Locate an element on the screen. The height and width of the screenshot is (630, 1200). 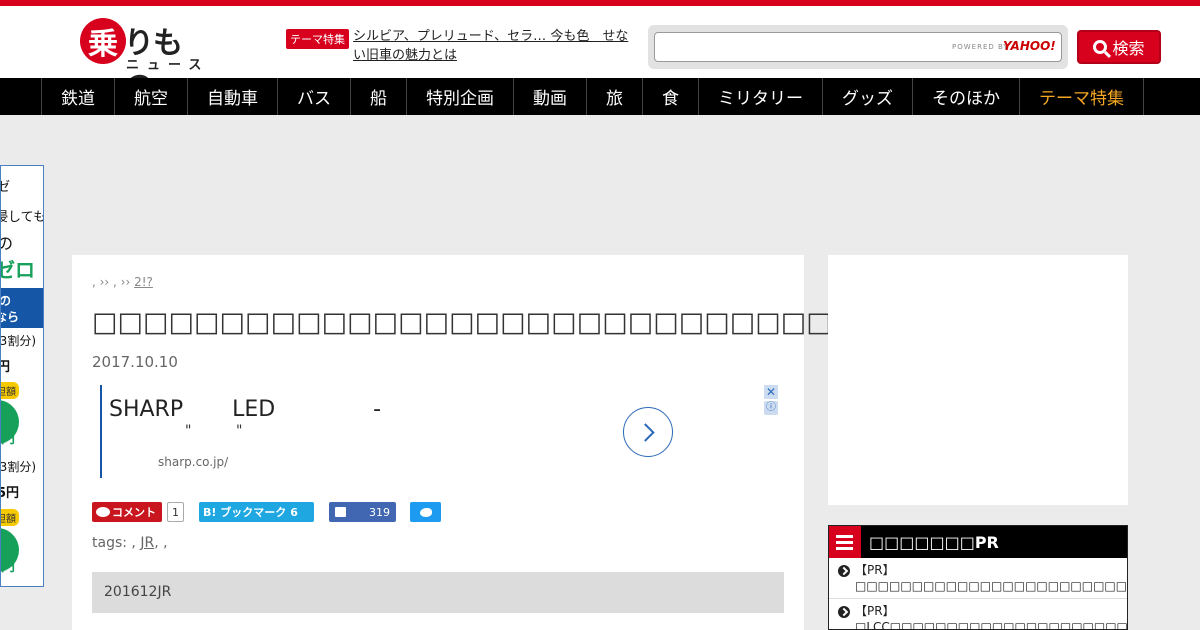
breadcrumb-prefix: , ›› , ›› is located at coordinates (111, 282).